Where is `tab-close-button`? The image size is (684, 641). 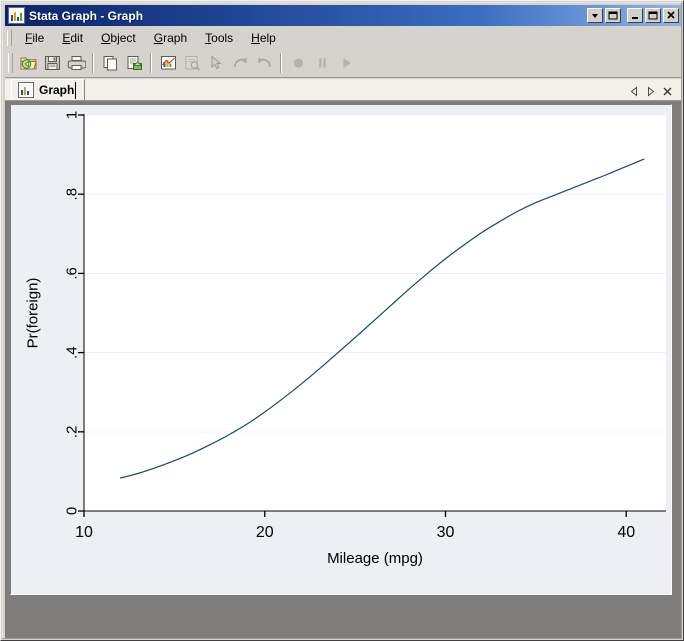 tab-close-button is located at coordinates (667, 91).